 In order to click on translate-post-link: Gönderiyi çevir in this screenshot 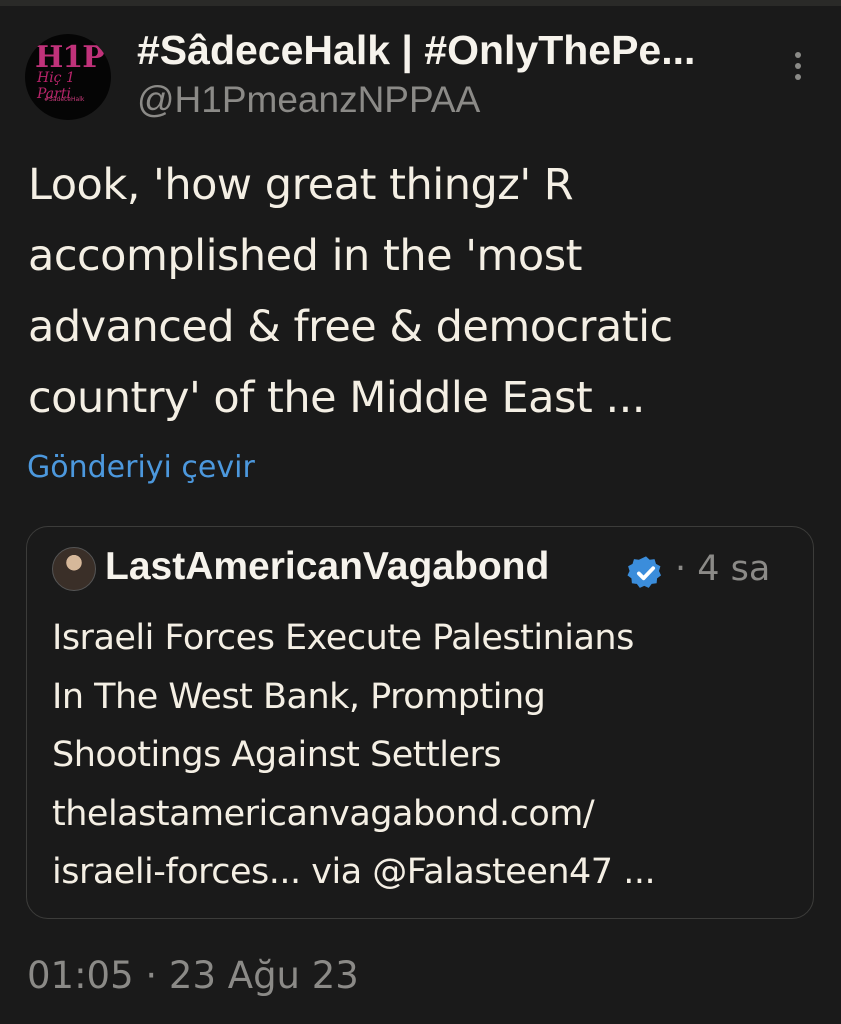, I will do `click(141, 467)`.